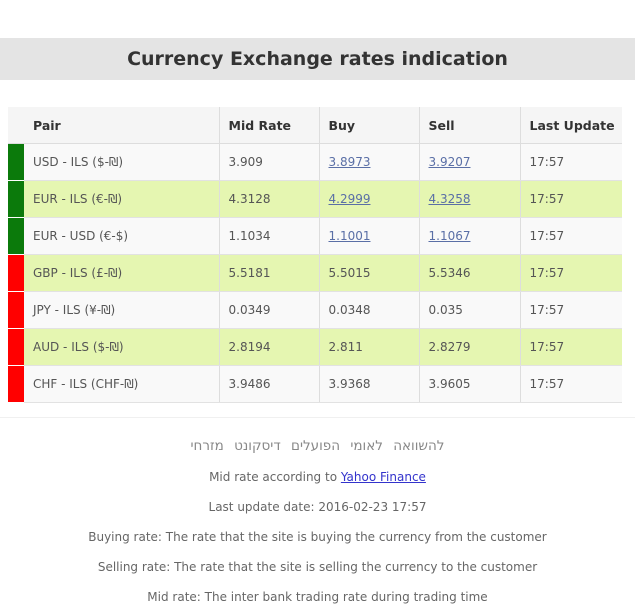  Describe the element at coordinates (269, 273) in the screenshot. I see `mid-rate-cell: 5.5181` at that location.